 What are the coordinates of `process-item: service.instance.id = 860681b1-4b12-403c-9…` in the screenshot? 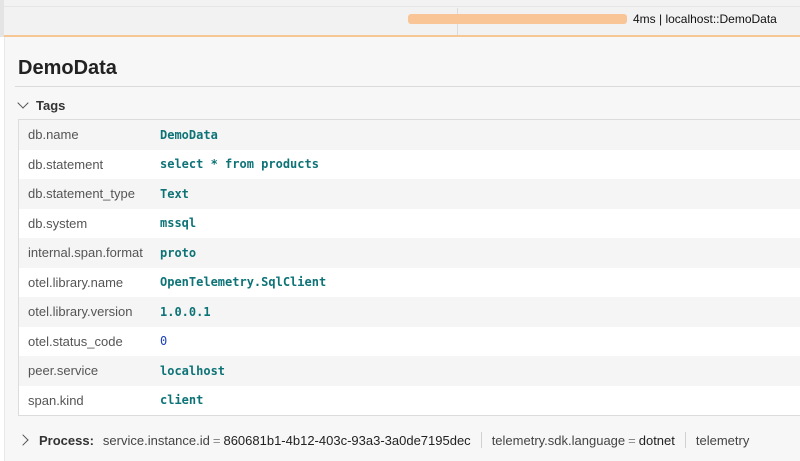 It's located at (287, 440).